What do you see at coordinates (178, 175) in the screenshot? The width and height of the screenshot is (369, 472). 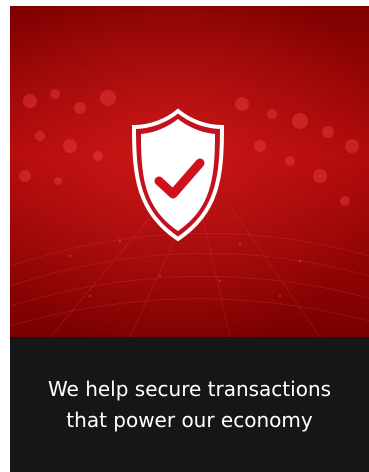 I see `shield-check-icon` at bounding box center [178, 175].